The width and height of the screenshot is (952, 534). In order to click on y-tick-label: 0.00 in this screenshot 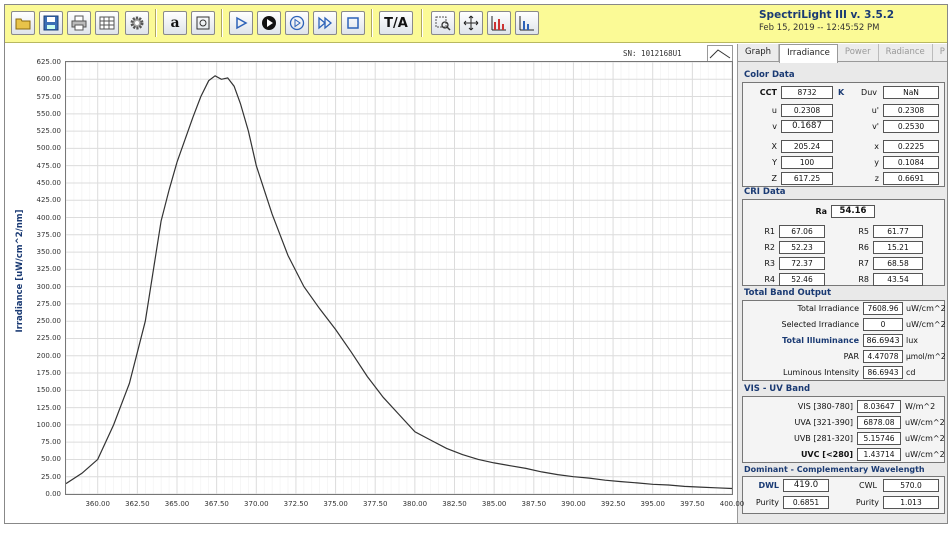, I will do `click(53, 494)`.